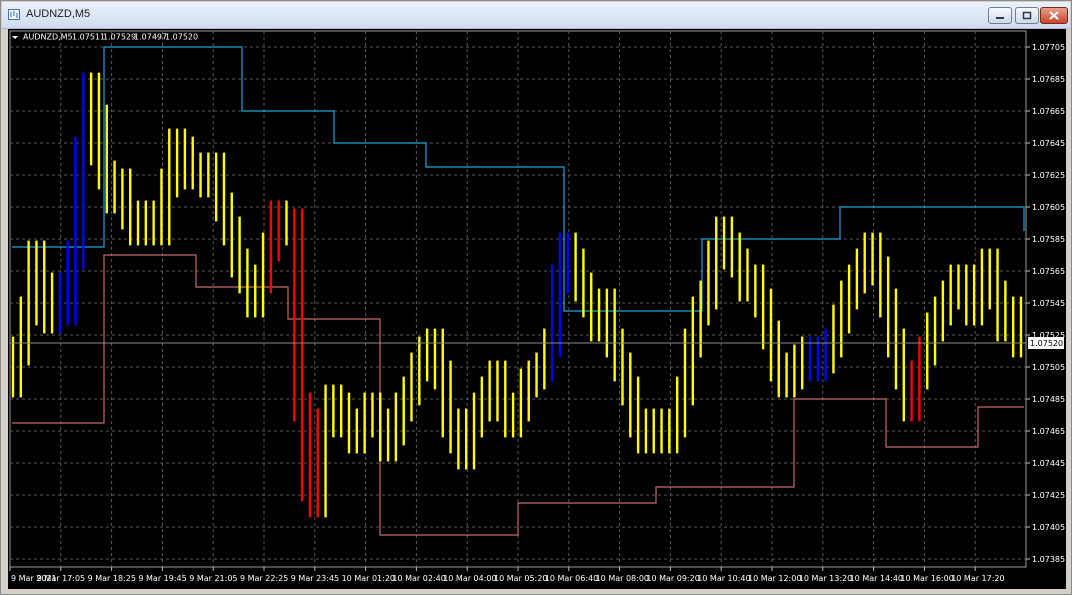 This screenshot has height=595, width=1072. What do you see at coordinates (622, 578) in the screenshot?
I see `x-tick-label: 10 Mar 08:00` at bounding box center [622, 578].